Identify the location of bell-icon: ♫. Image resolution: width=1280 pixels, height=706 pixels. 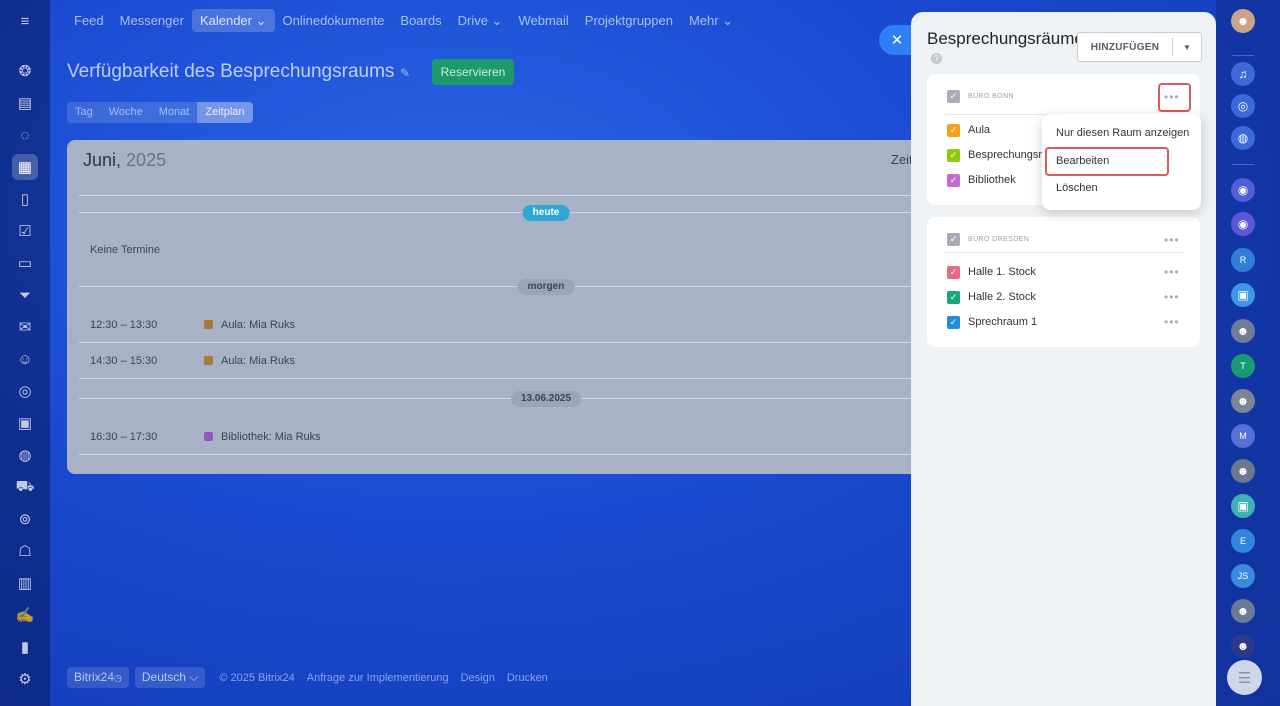
(1243, 74).